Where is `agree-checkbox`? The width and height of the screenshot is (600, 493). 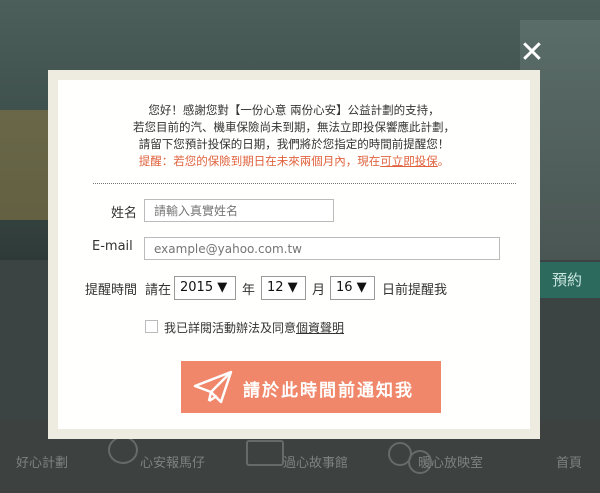 agree-checkbox is located at coordinates (151, 326).